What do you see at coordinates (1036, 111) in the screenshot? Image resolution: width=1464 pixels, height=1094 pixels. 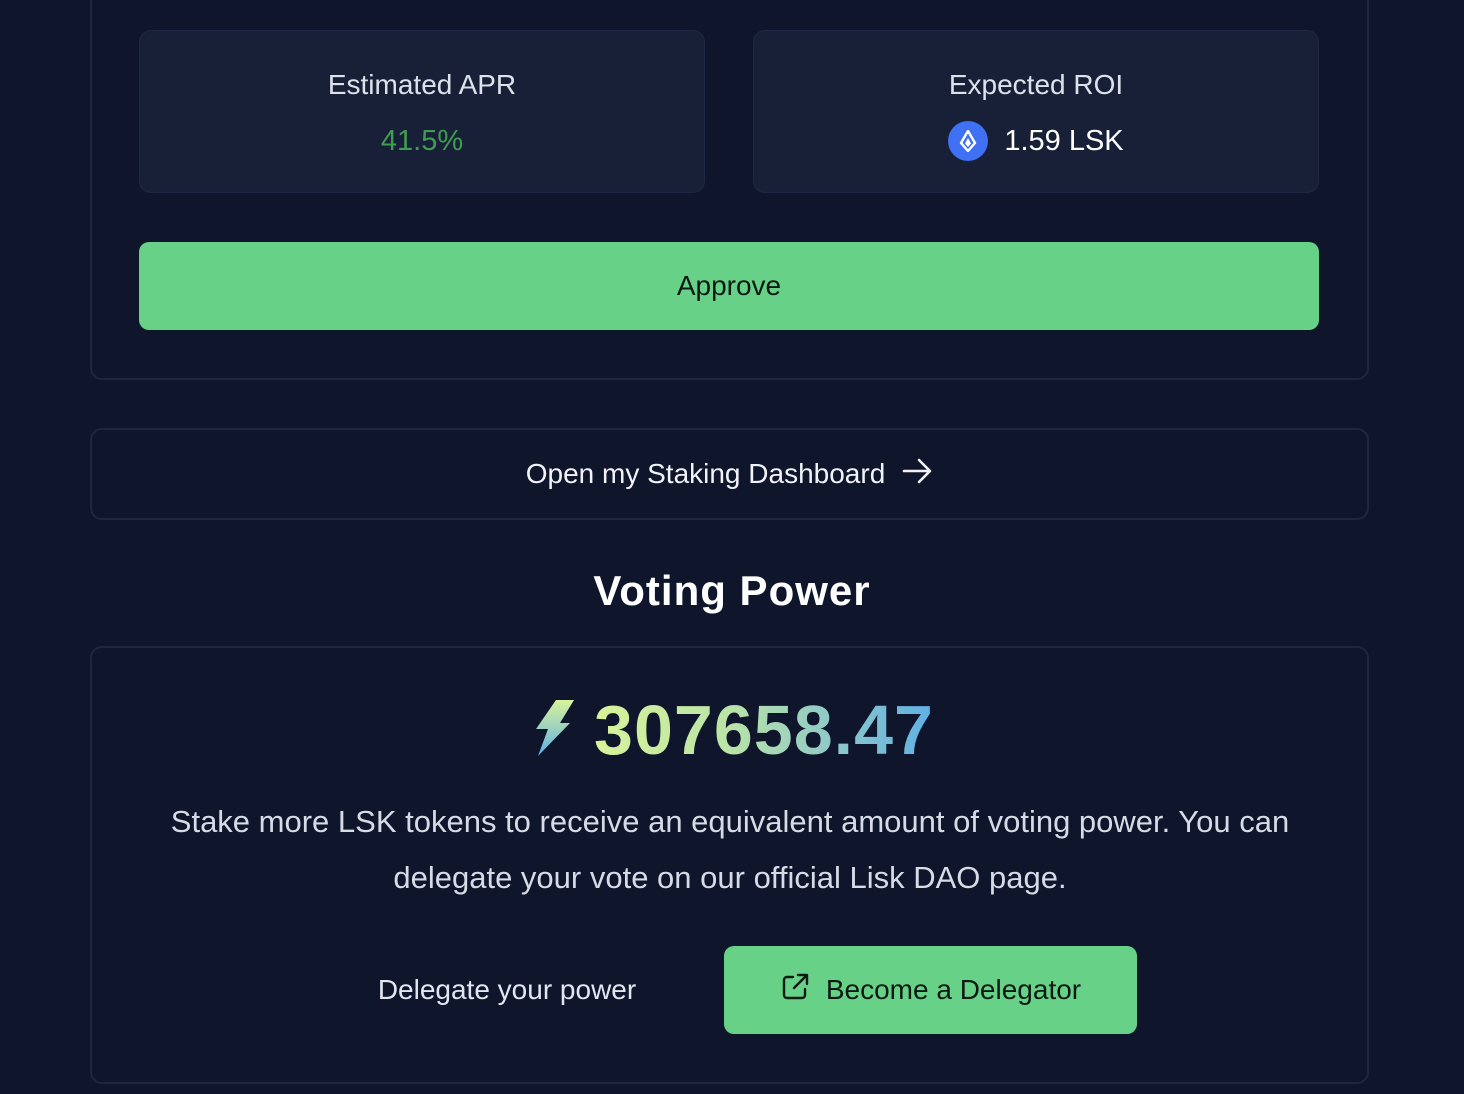 I see `expected-roi-box: Expected ROI 1.59 LSK` at bounding box center [1036, 111].